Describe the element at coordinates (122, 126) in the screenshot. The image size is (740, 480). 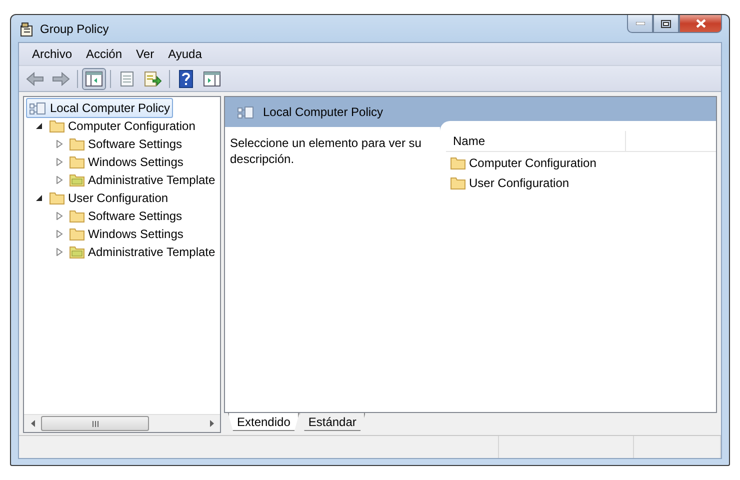
I see `tree-item: Computer Configuration` at that location.